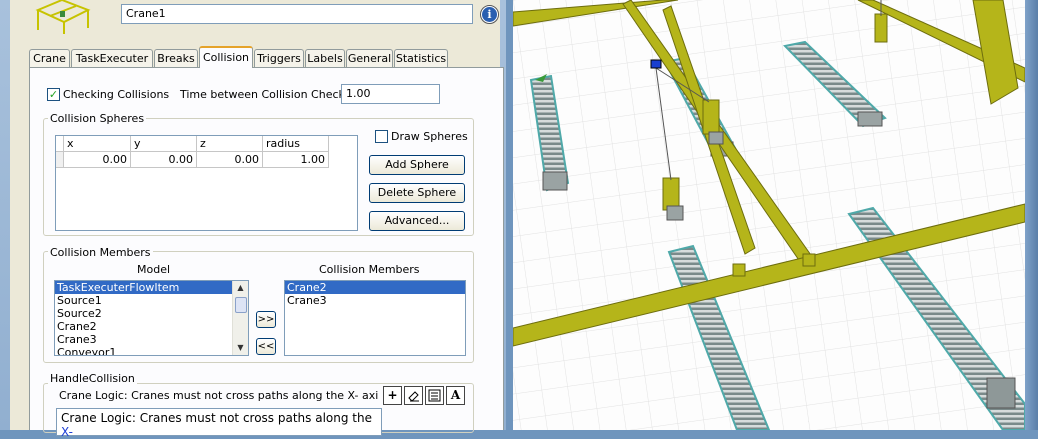 The height and width of the screenshot is (439, 1038). Describe the element at coordinates (63, 17) in the screenshot. I see `crane-thumbnail-icon` at that location.